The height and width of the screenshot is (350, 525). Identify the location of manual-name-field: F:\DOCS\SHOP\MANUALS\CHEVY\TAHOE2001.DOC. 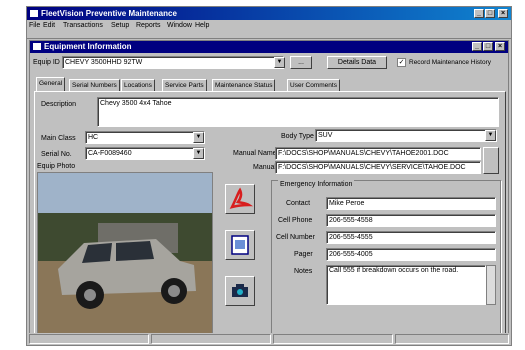
(378, 153).